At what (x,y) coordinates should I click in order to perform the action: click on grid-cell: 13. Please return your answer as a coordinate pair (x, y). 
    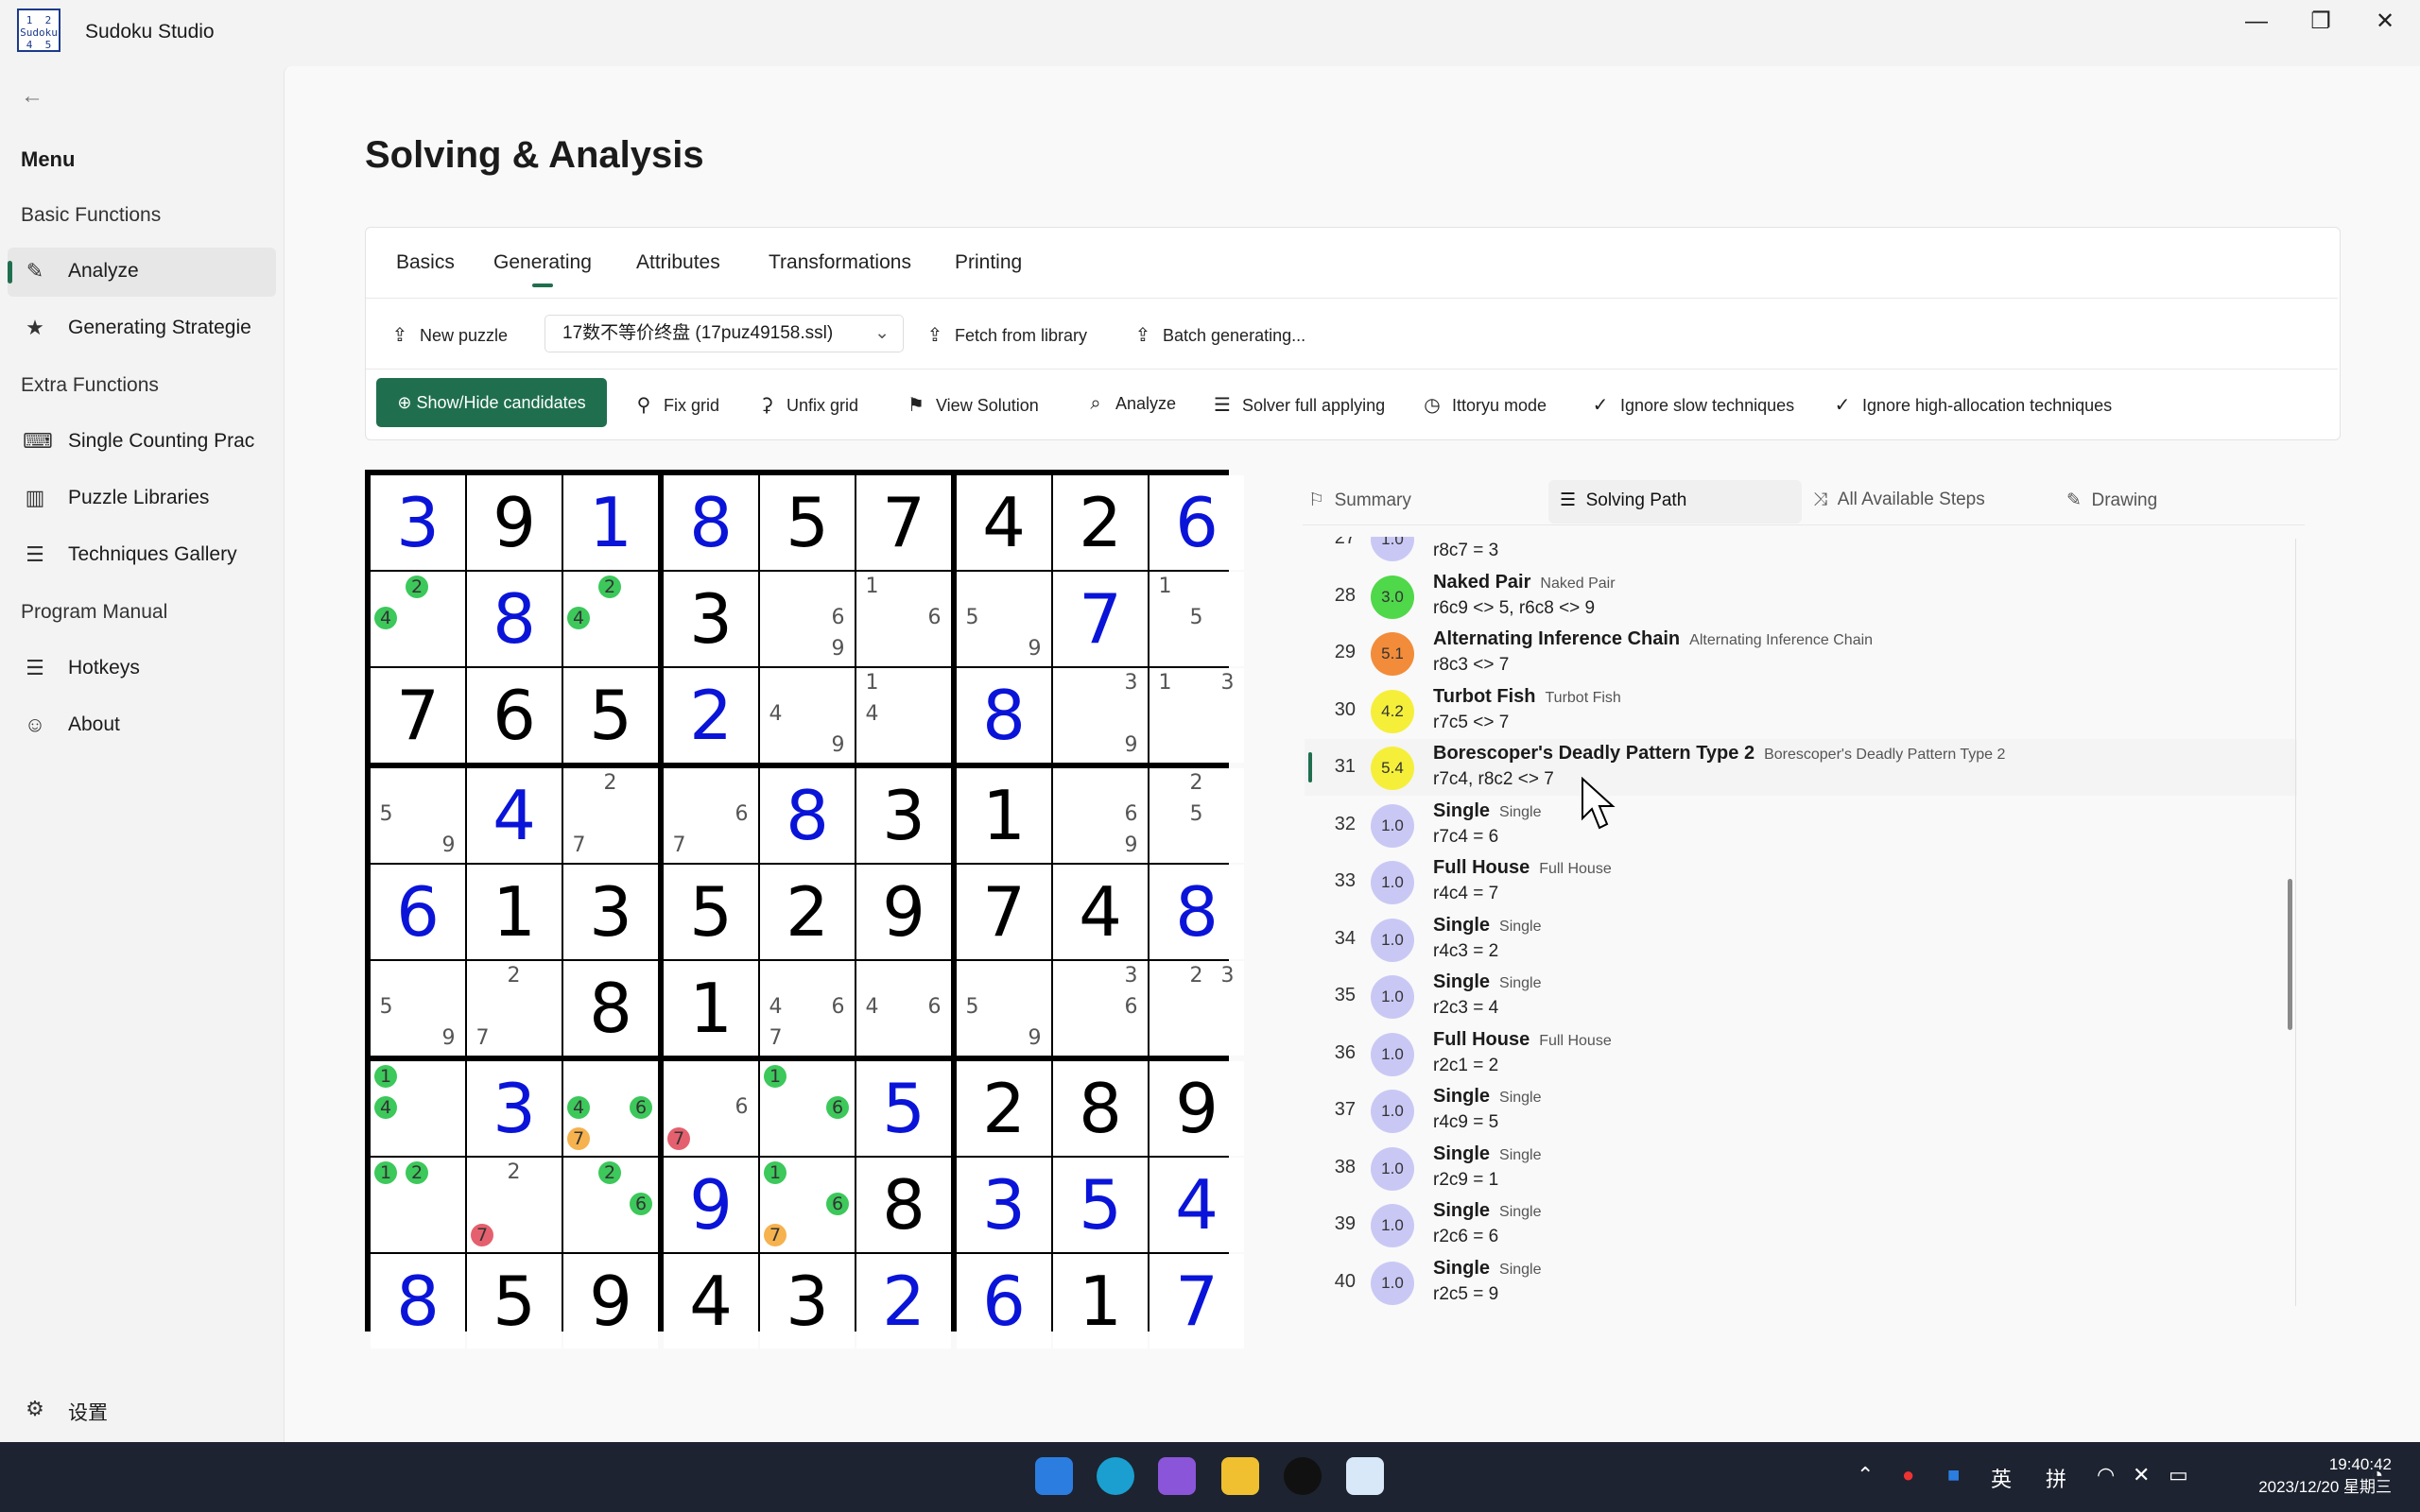
    Looking at the image, I should click on (1197, 715).